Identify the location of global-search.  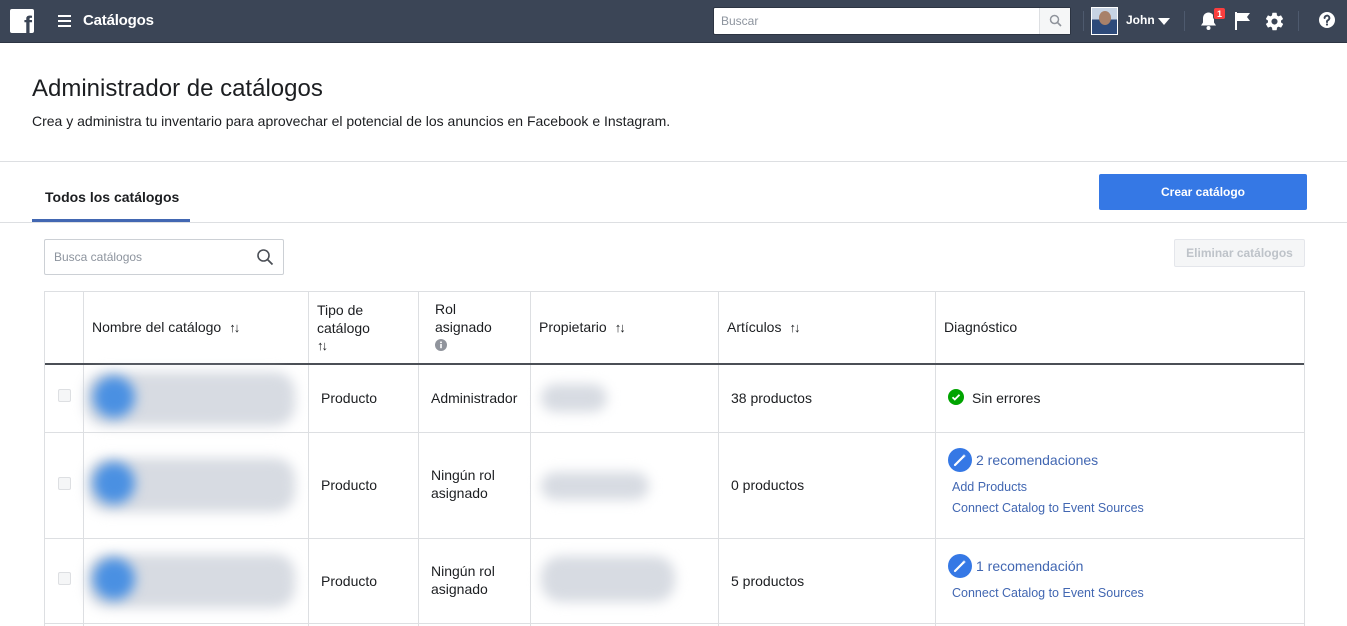
(892, 21).